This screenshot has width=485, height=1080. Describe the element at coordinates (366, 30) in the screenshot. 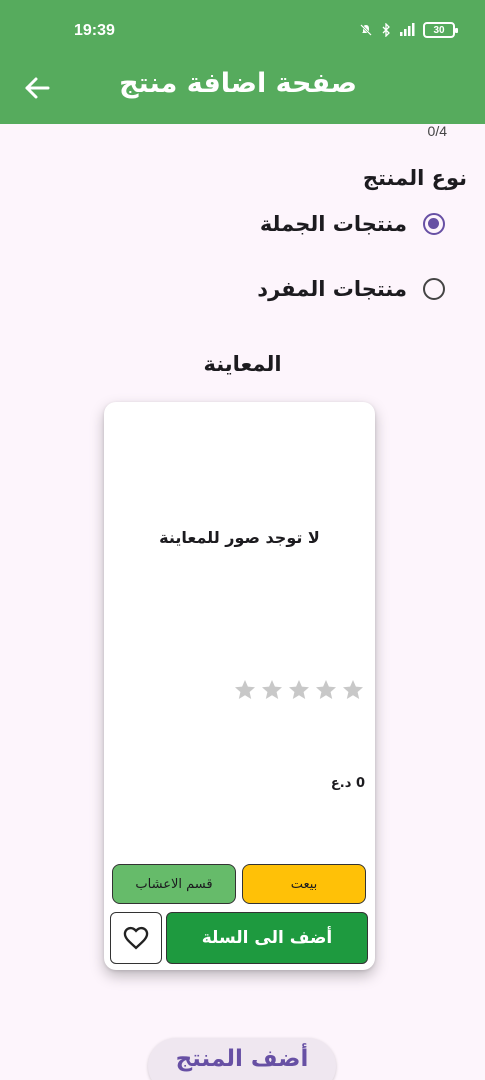

I see `mute-icon` at that location.